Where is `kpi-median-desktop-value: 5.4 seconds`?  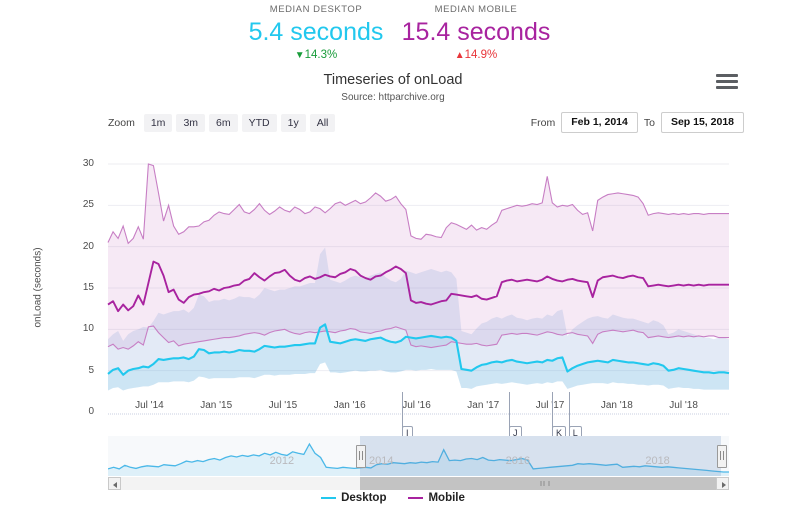 kpi-median-desktop-value: 5.4 seconds is located at coordinates (316, 32).